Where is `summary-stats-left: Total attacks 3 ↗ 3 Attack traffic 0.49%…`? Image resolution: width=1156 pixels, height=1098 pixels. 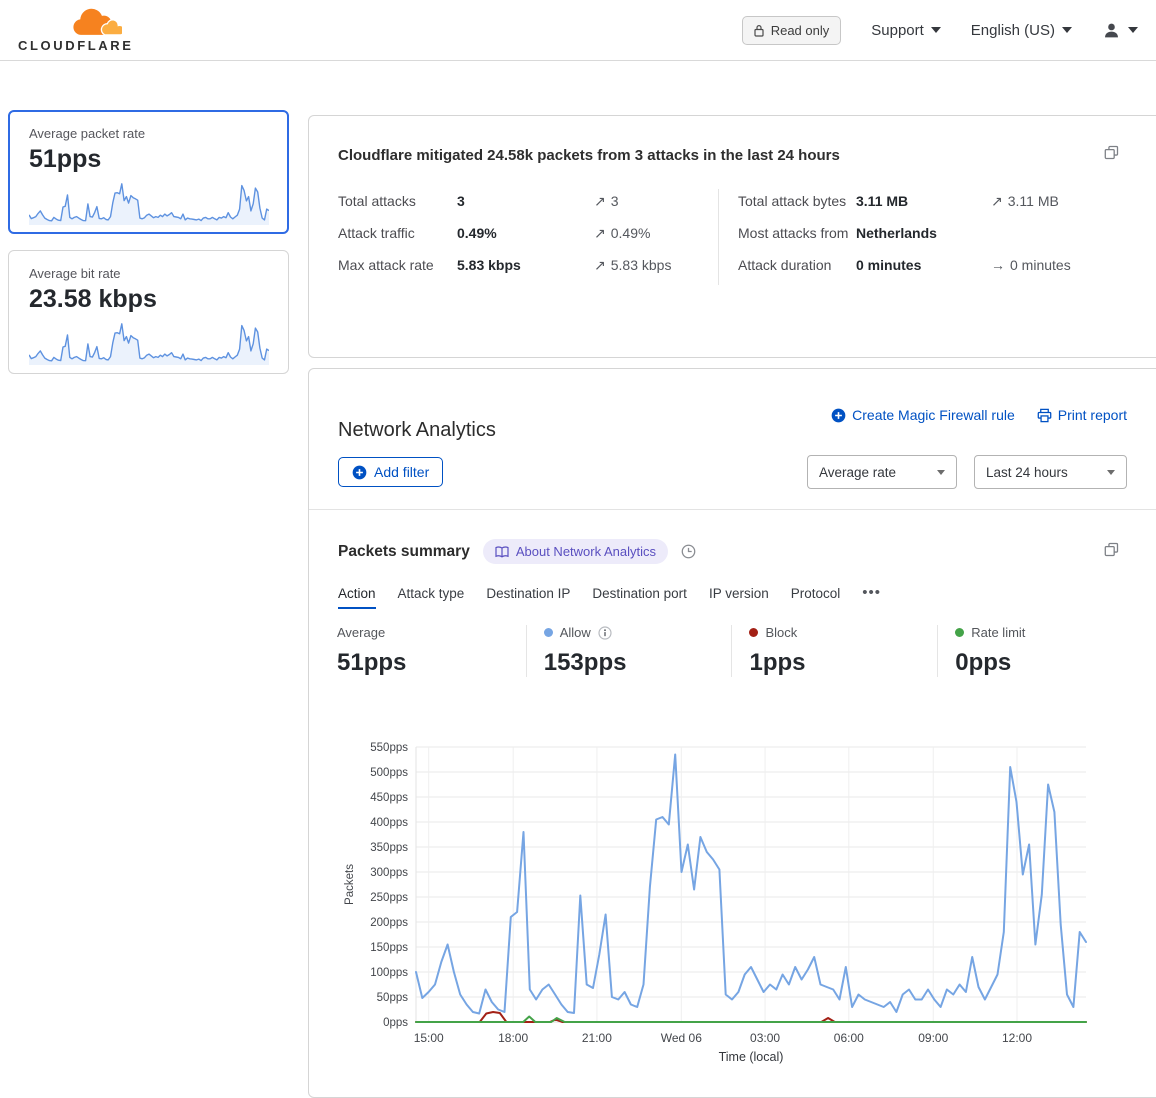
summary-stats-left: Total attacks 3 ↗ 3 Attack traffic 0.49%… is located at coordinates (528, 237).